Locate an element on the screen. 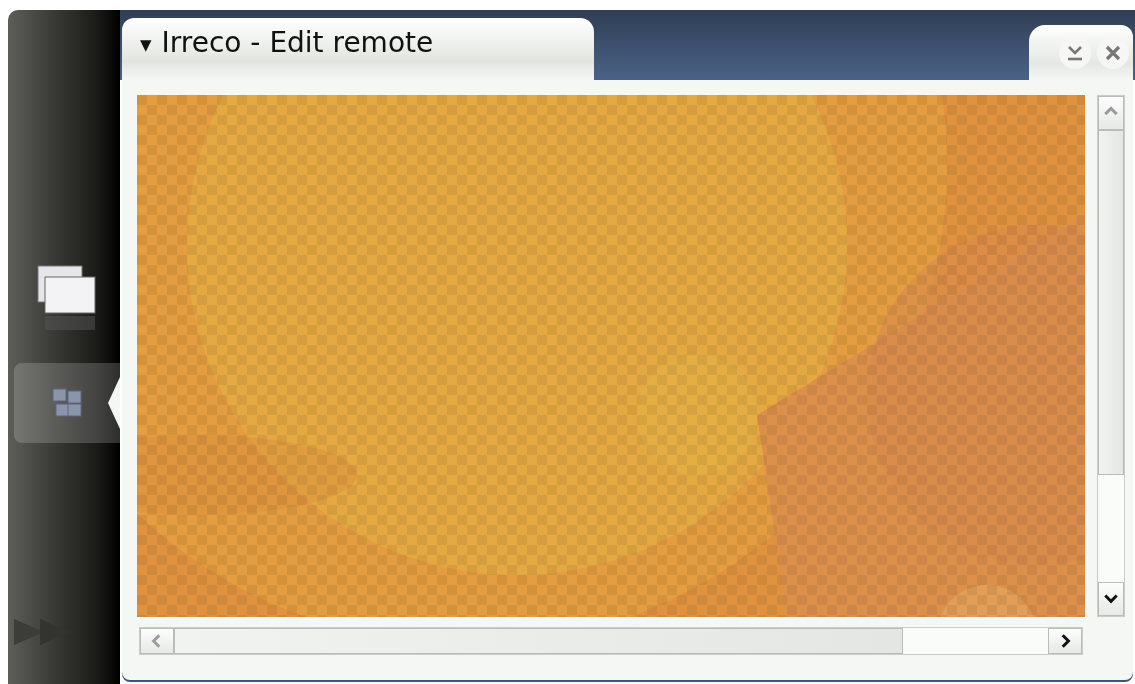 Image resolution: width=1135 pixels, height=684 pixels. vertical-scrollbar is located at coordinates (1111, 356).